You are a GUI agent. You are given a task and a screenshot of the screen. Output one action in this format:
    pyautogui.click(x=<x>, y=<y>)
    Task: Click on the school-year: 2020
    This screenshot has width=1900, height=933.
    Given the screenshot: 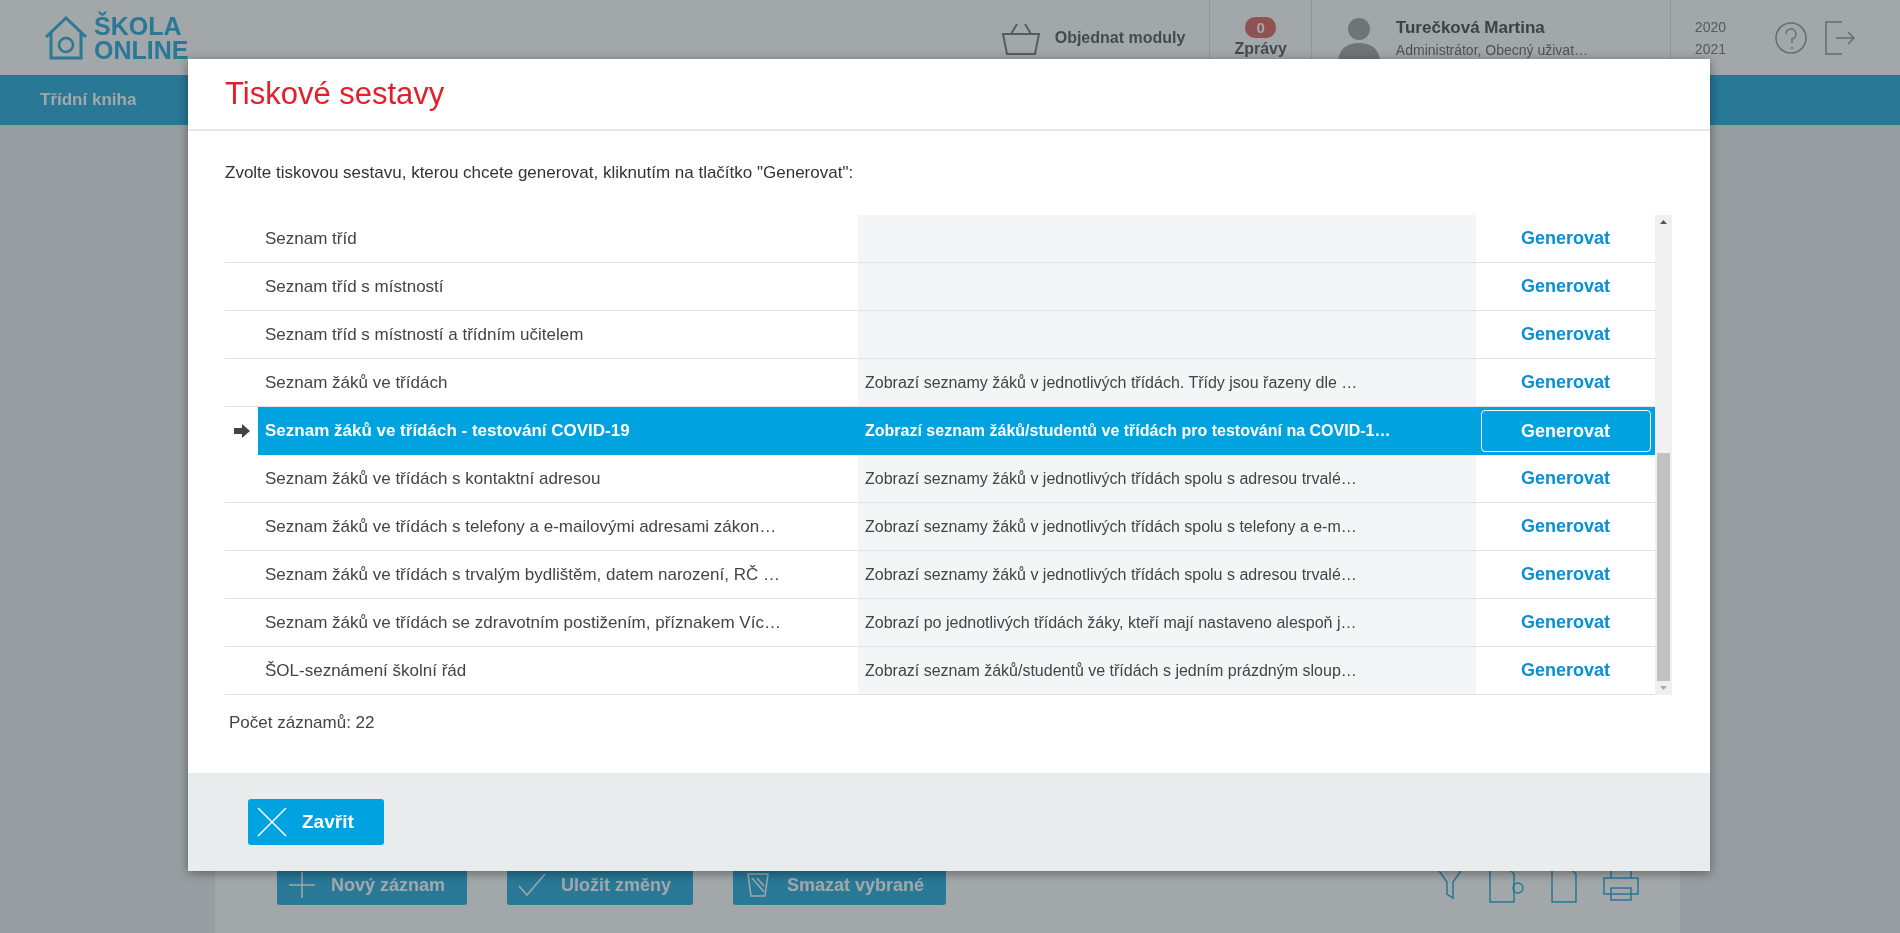 What is the action you would take?
    pyautogui.click(x=1710, y=26)
    